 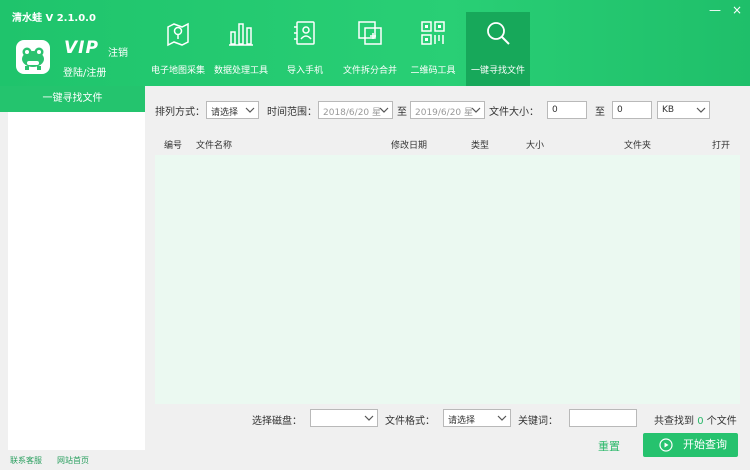 I want to click on keyword-input, so click(x=603, y=418).